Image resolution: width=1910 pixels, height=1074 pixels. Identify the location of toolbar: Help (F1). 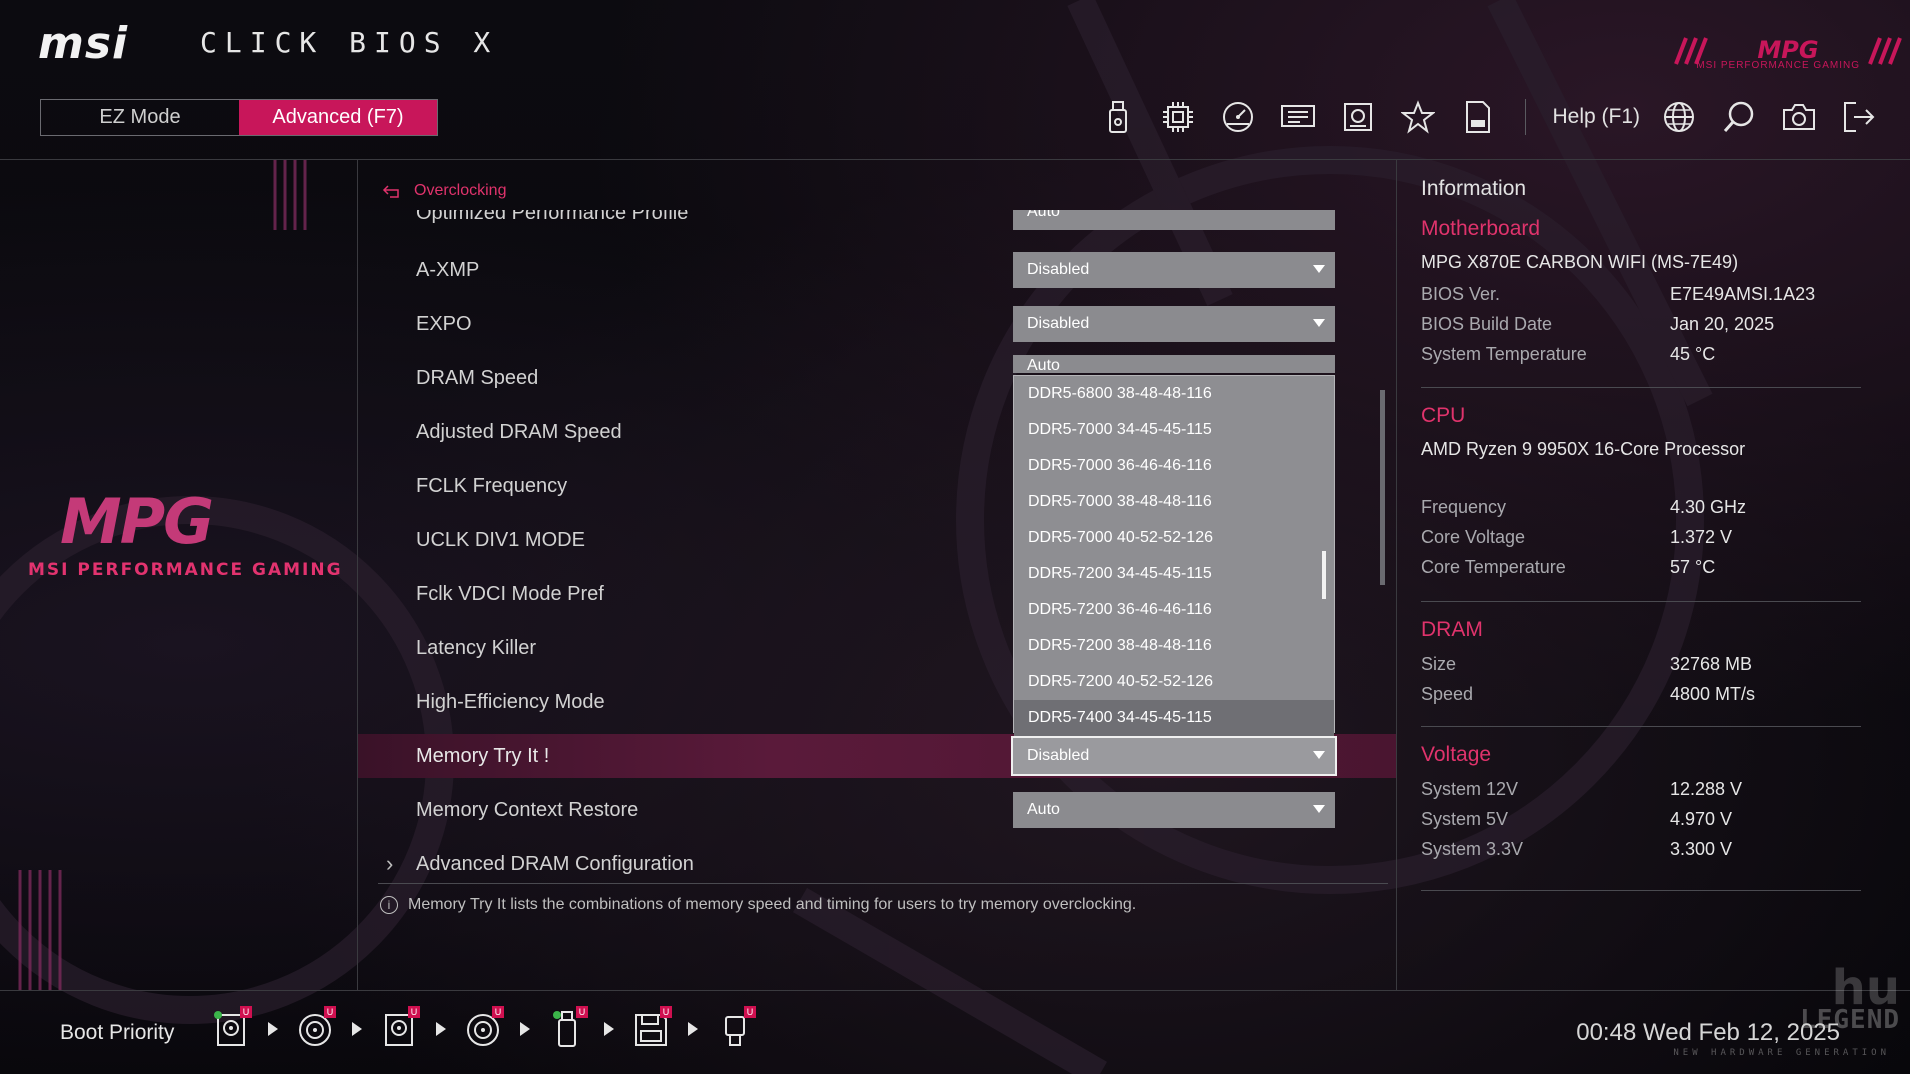
(1488, 117).